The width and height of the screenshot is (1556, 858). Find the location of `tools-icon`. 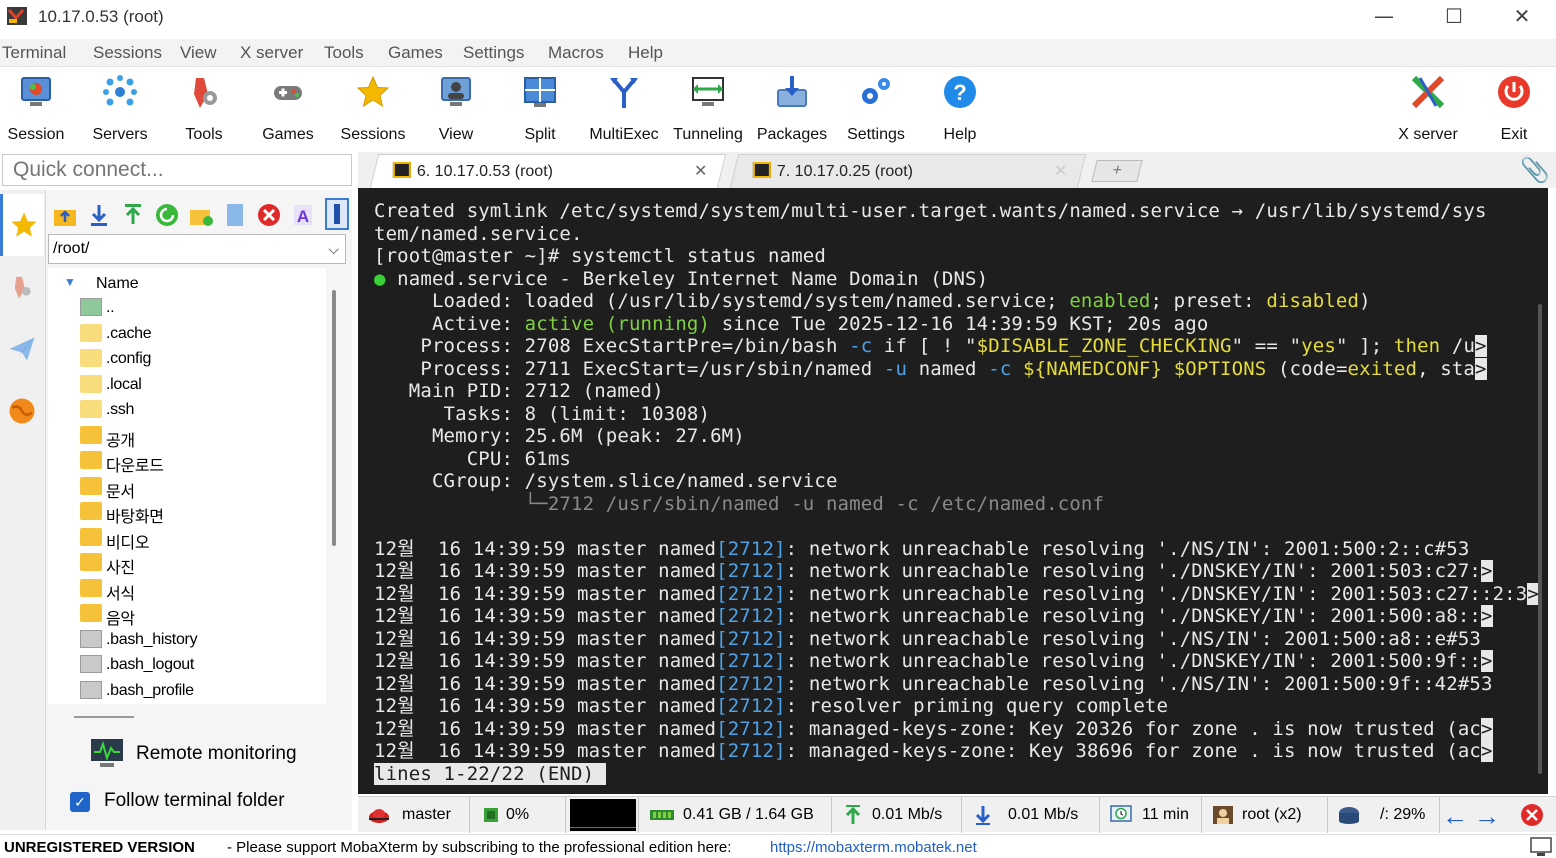

tools-icon is located at coordinates (22, 287).